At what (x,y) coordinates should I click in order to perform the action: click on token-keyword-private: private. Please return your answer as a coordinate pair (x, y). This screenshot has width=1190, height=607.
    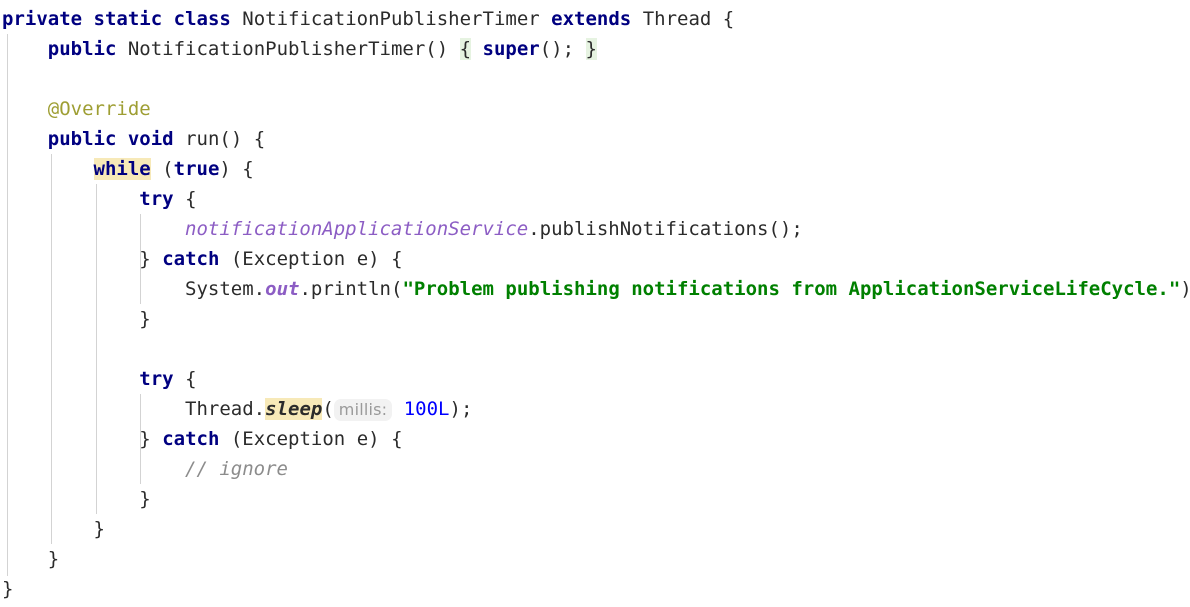
    Looking at the image, I should click on (42, 19).